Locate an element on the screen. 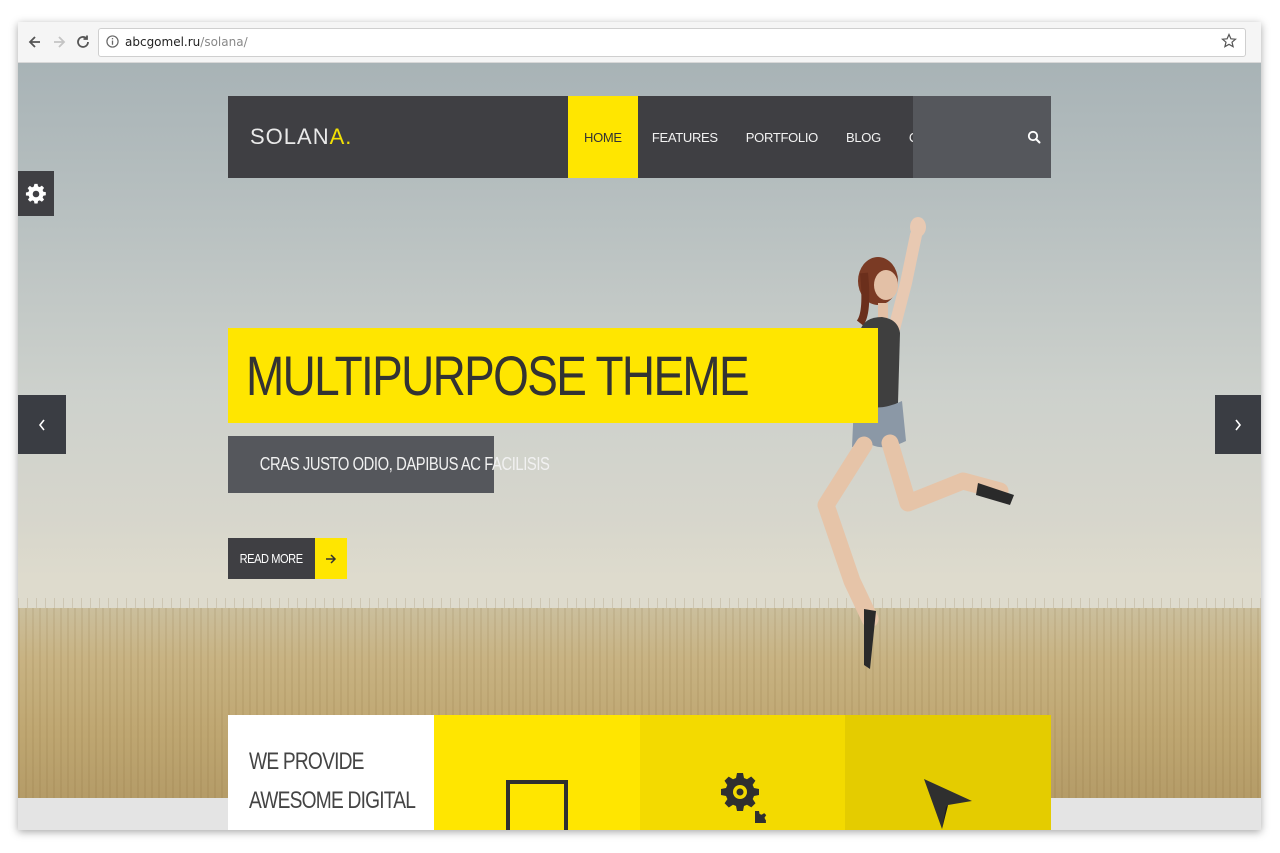  hero-subtitle-text: CRAS JUSTO ODIO, DAPIBUS AC FACILISIS is located at coordinates (404, 464).